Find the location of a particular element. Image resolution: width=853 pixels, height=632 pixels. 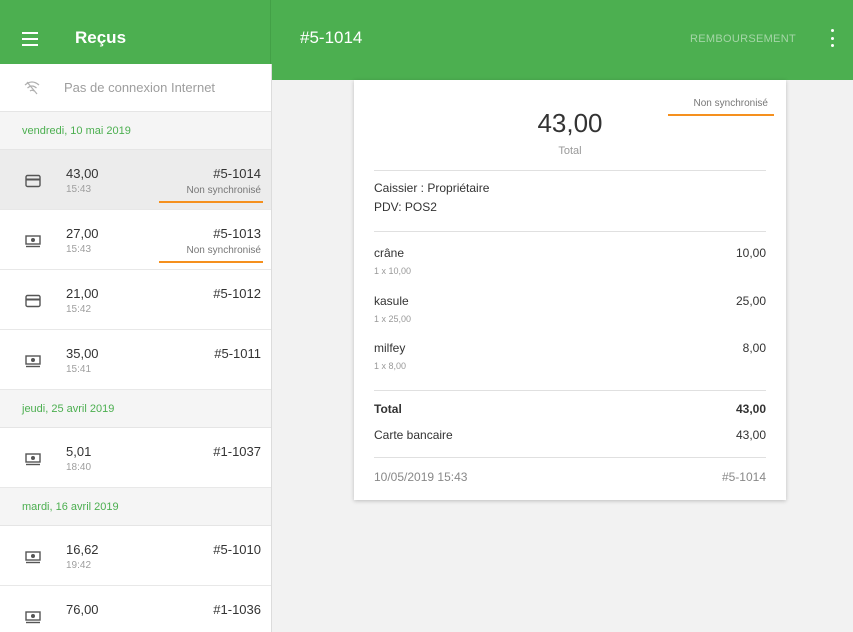

page-title: Reçus is located at coordinates (101, 37).